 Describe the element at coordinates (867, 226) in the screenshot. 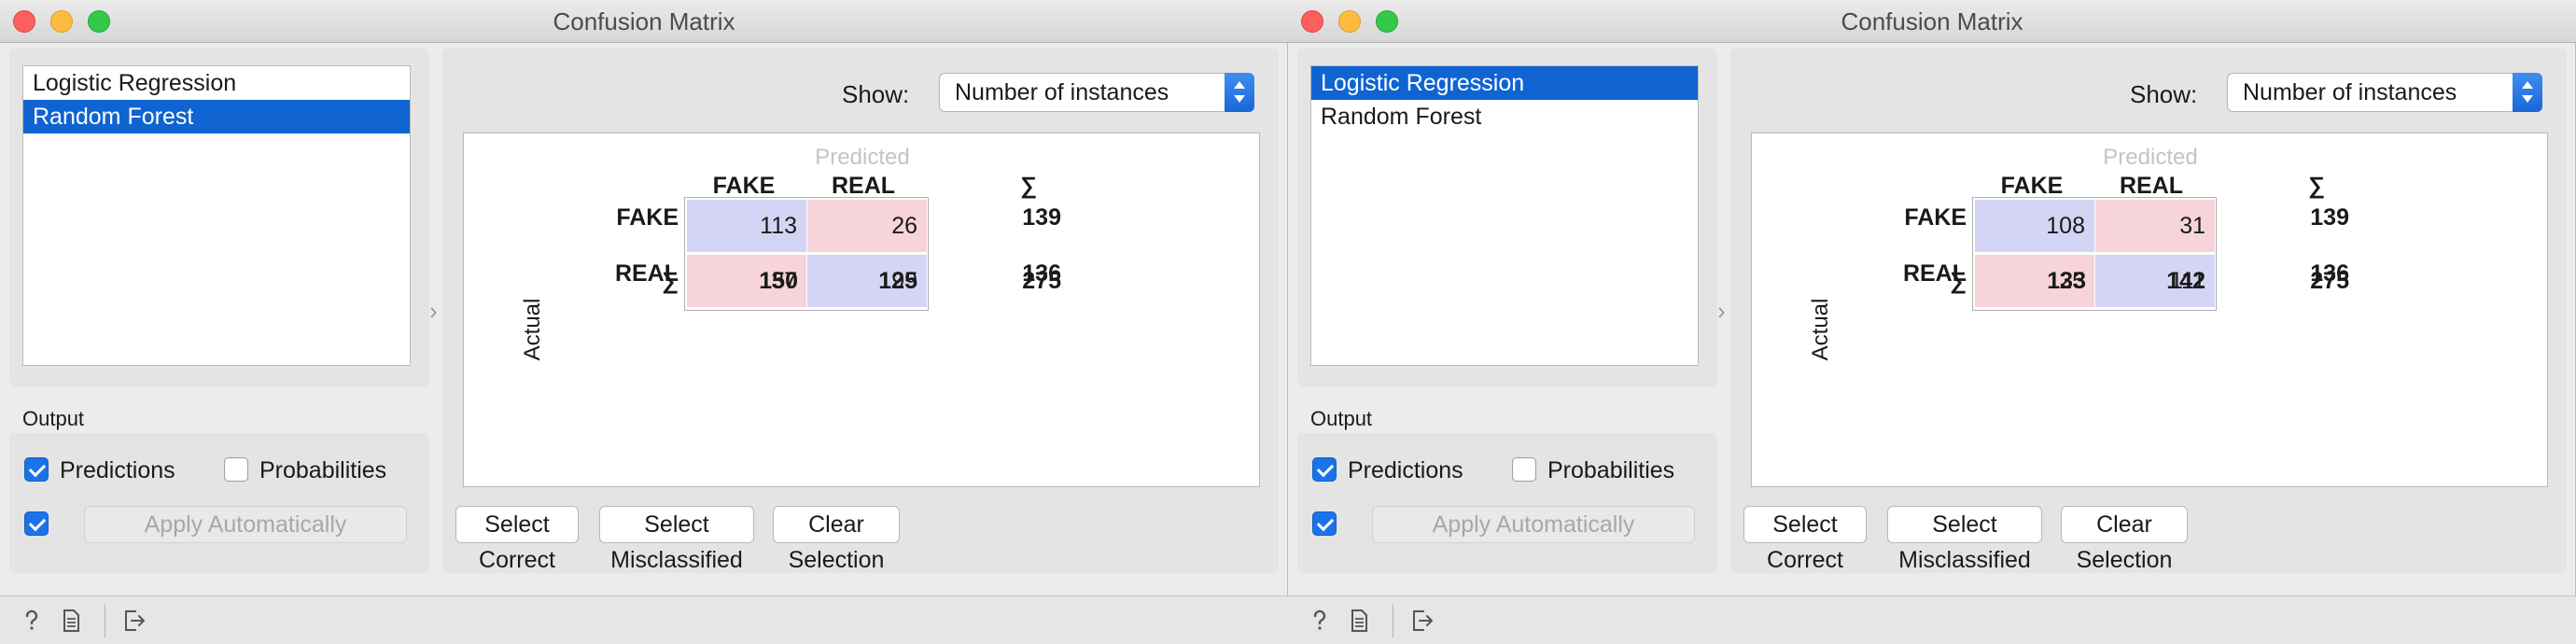

I see `matrix-cell: 26` at that location.